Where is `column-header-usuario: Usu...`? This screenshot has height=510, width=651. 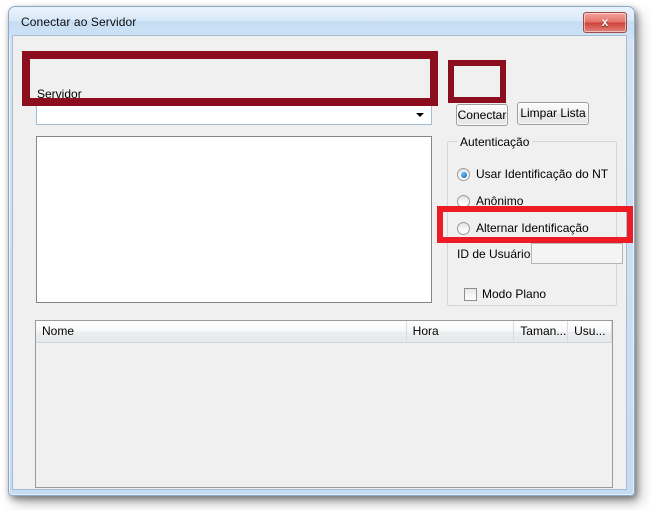
column-header-usuario: Usu... is located at coordinates (590, 331).